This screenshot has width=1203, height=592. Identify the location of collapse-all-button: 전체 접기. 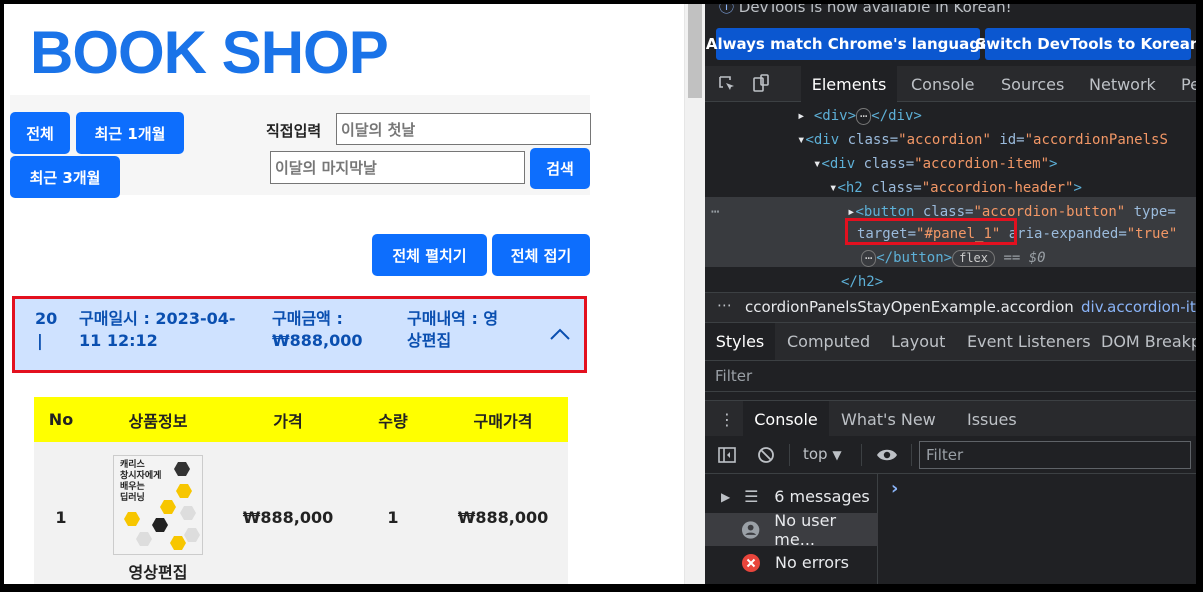
(541, 255).